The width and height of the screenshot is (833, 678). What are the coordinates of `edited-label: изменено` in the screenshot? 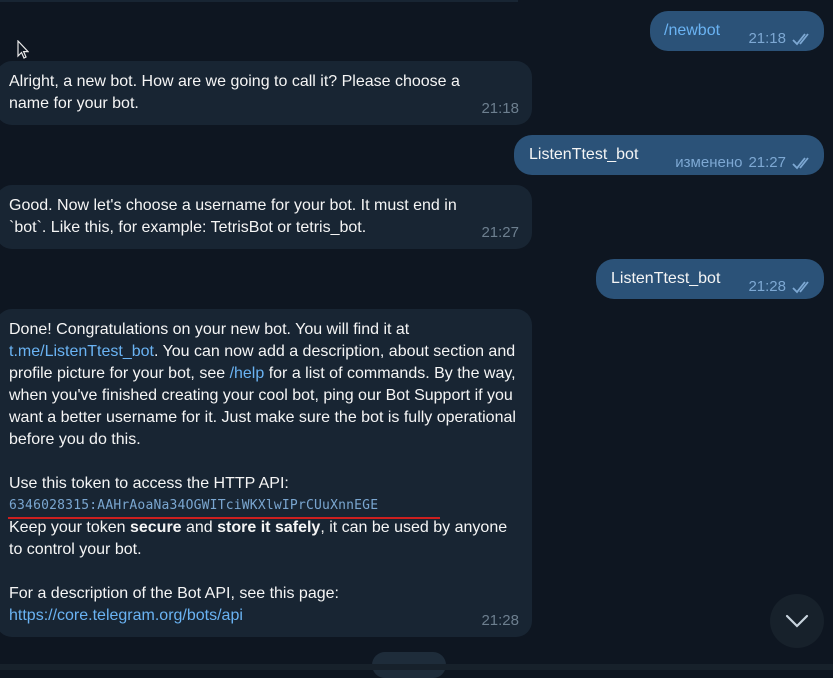 It's located at (709, 162).